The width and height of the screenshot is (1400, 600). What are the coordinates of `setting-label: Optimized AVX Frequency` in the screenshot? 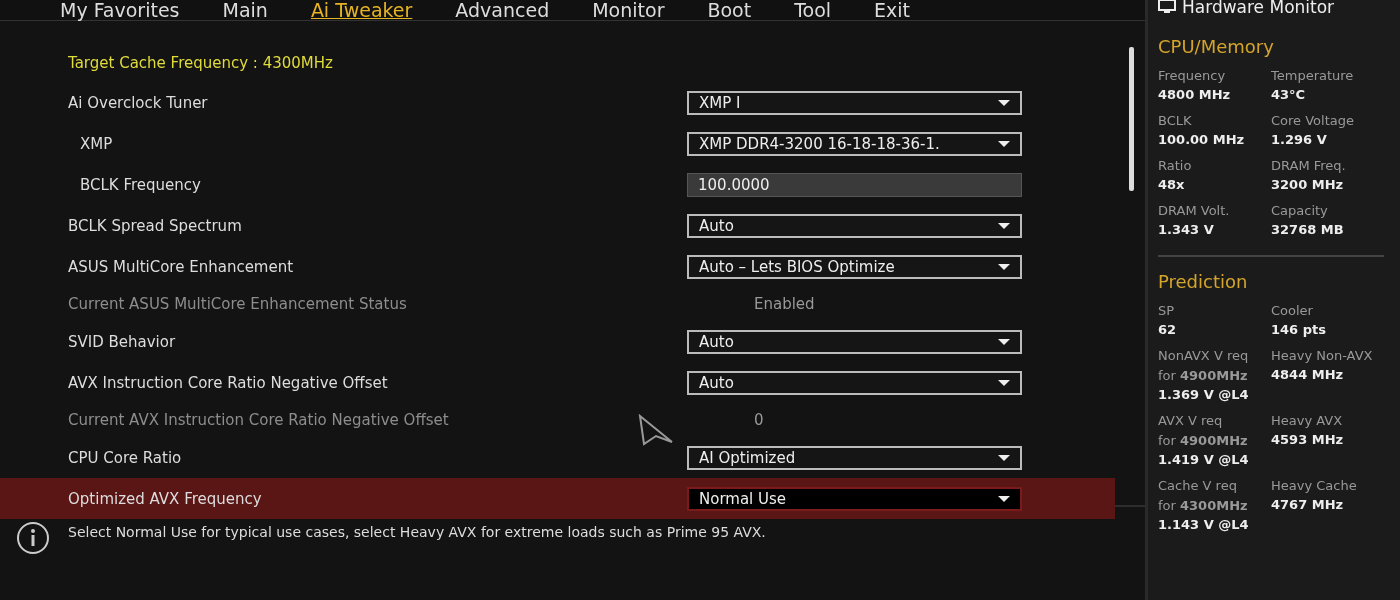 It's located at (165, 498).